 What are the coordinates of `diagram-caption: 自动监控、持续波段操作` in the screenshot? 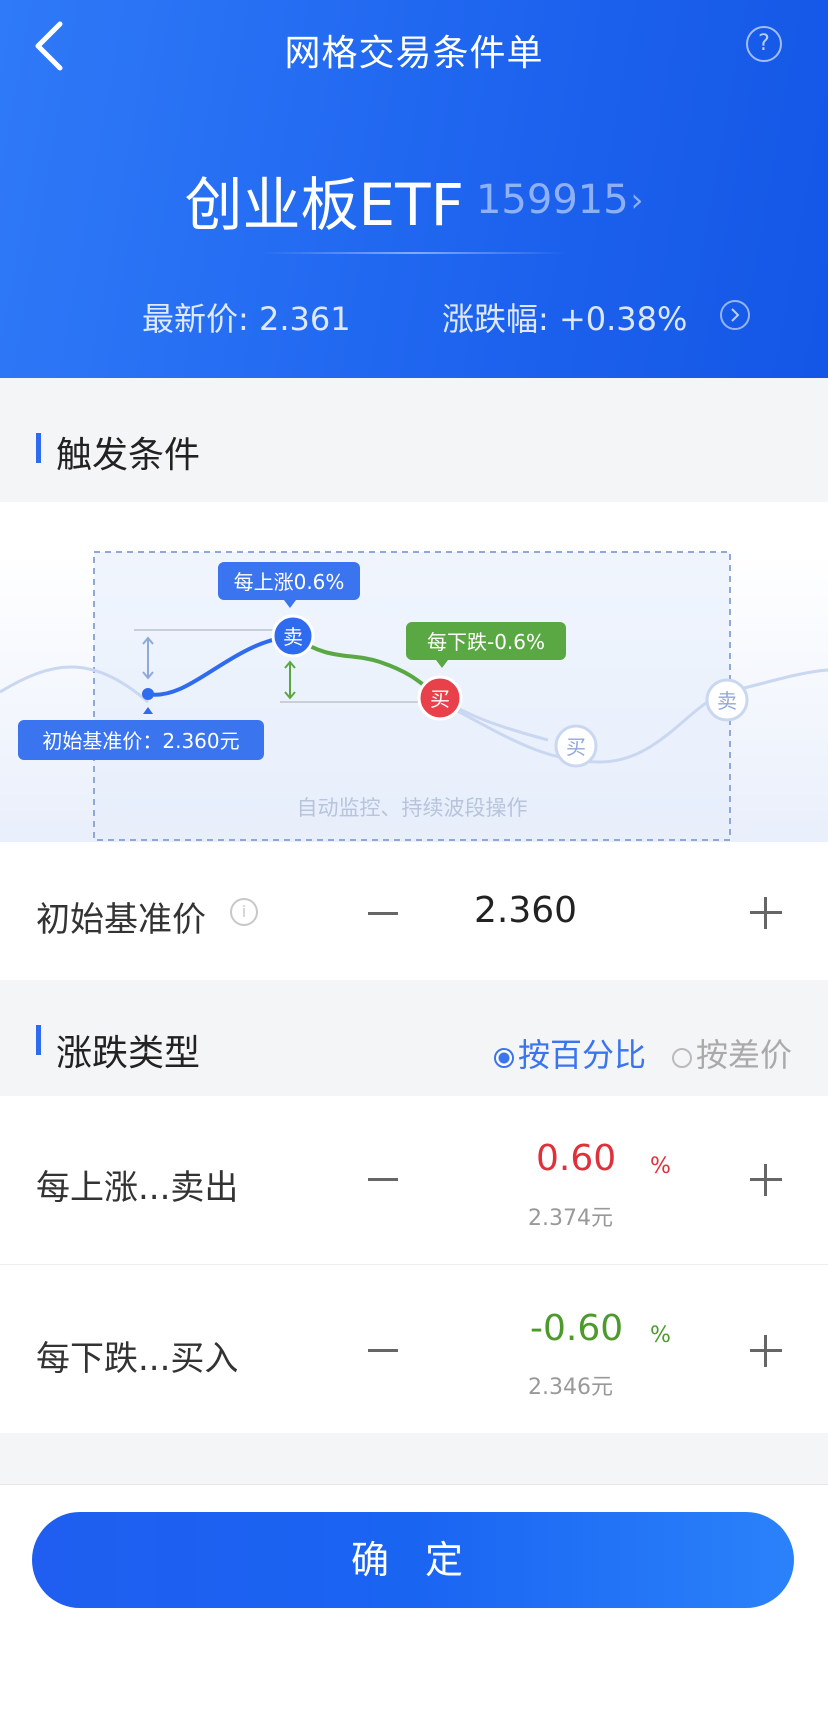 It's located at (412, 808).